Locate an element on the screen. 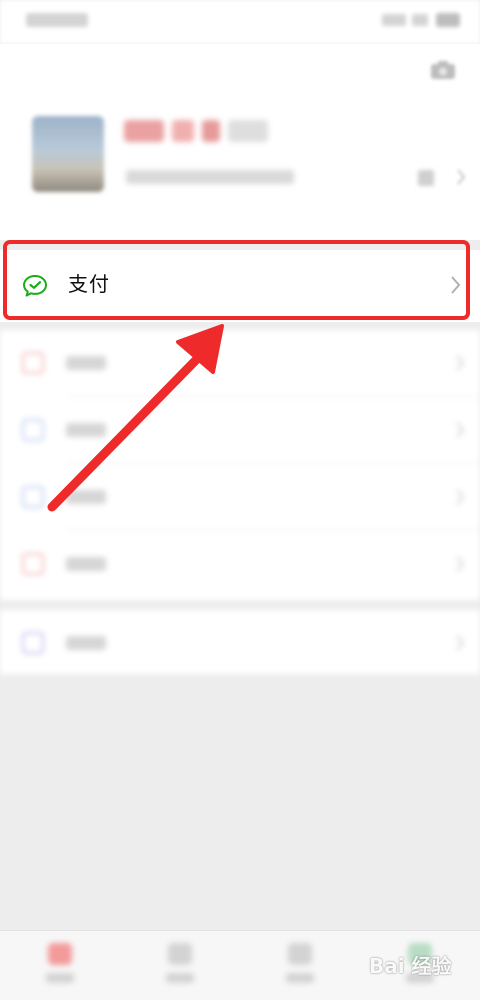 Image resolution: width=480 pixels, height=1000 pixels. cards-icon is located at coordinates (33, 497).